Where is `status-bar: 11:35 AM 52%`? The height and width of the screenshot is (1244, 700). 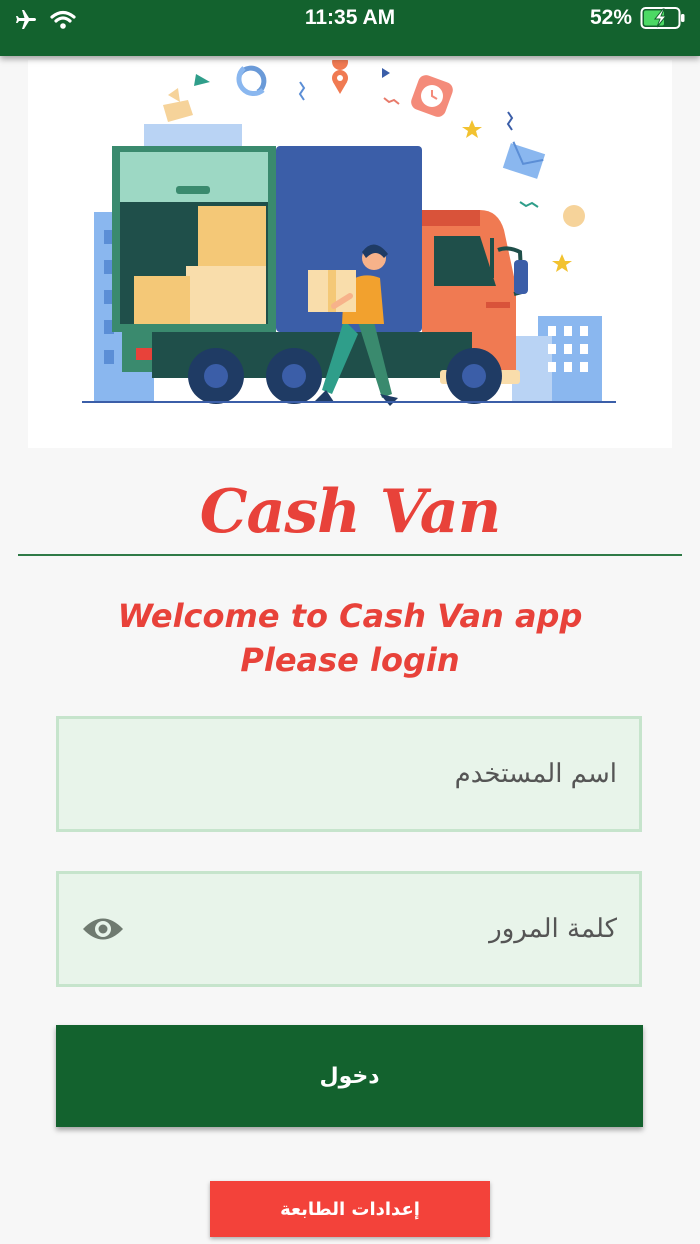
status-bar: 11:35 AM 52% is located at coordinates (350, 28).